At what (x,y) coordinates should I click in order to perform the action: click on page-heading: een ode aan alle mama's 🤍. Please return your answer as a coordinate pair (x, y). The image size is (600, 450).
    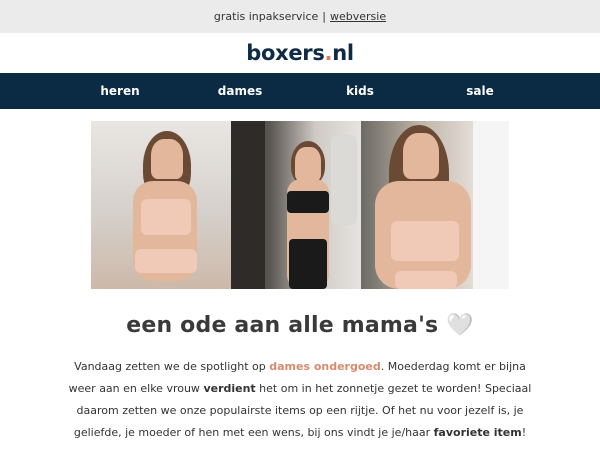
    Looking at the image, I should click on (300, 325).